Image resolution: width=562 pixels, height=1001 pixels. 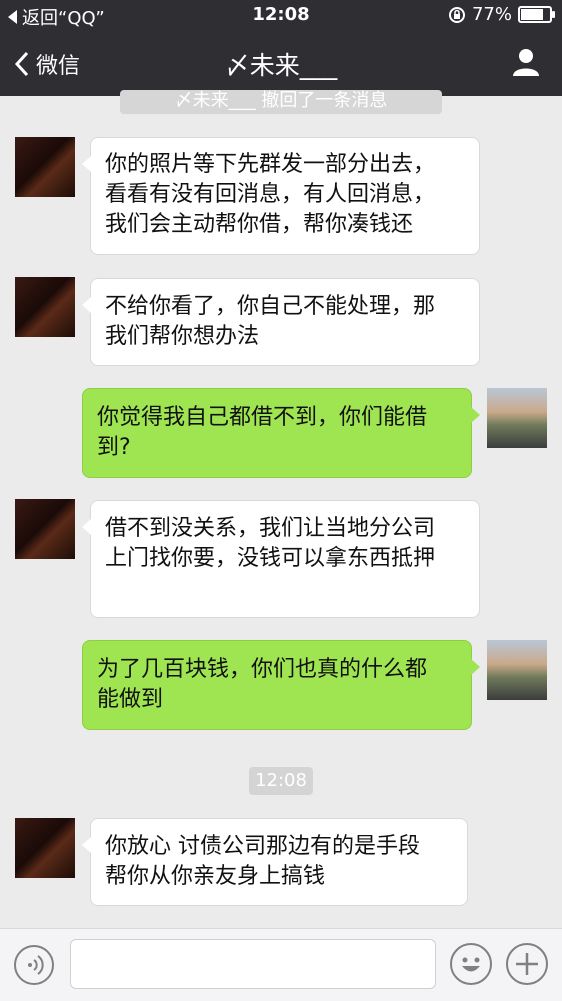 I want to click on voice-icon, so click(x=36, y=965).